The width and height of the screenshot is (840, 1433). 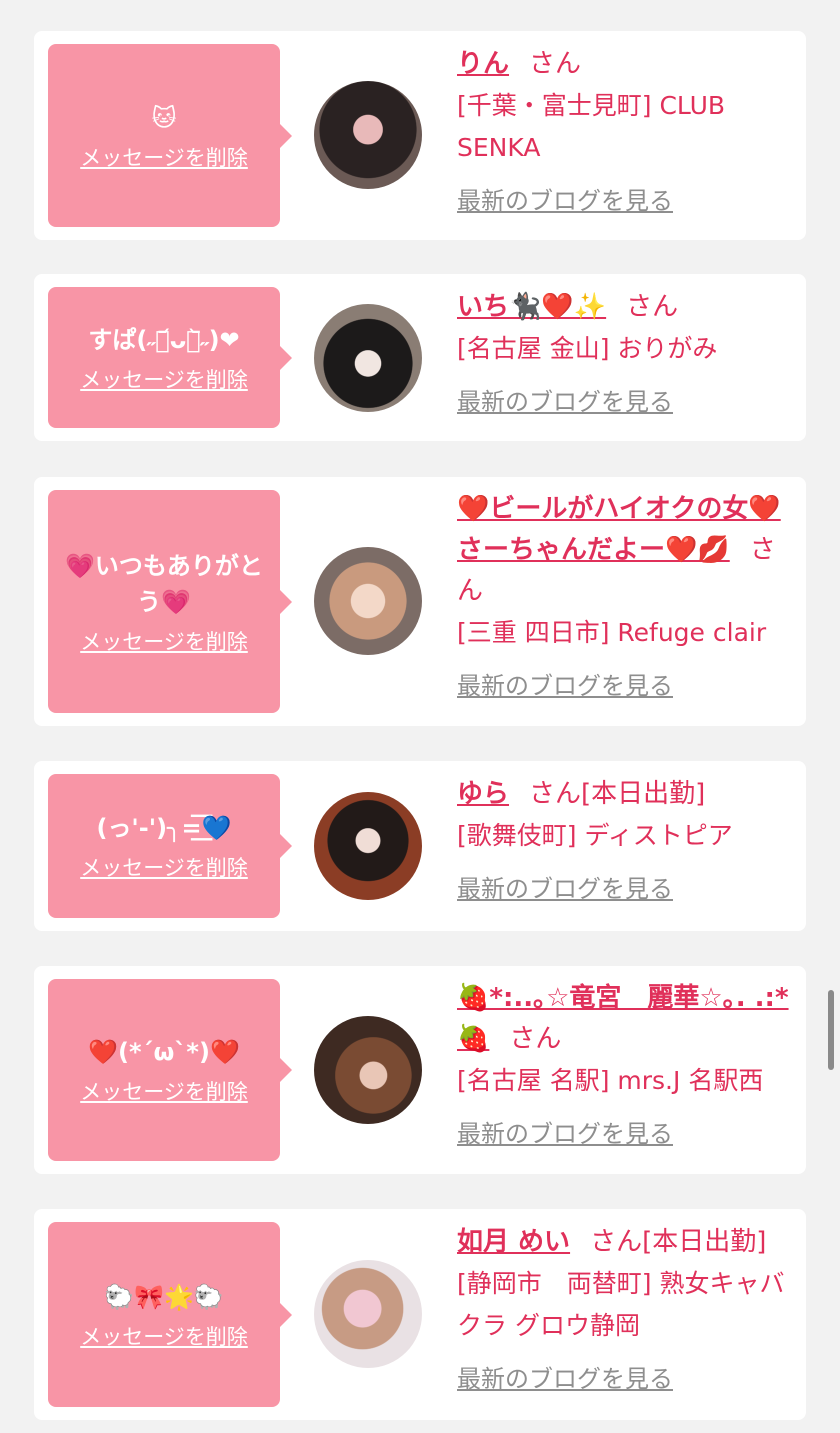 I want to click on profile-name-link: ゆら, so click(x=483, y=794).